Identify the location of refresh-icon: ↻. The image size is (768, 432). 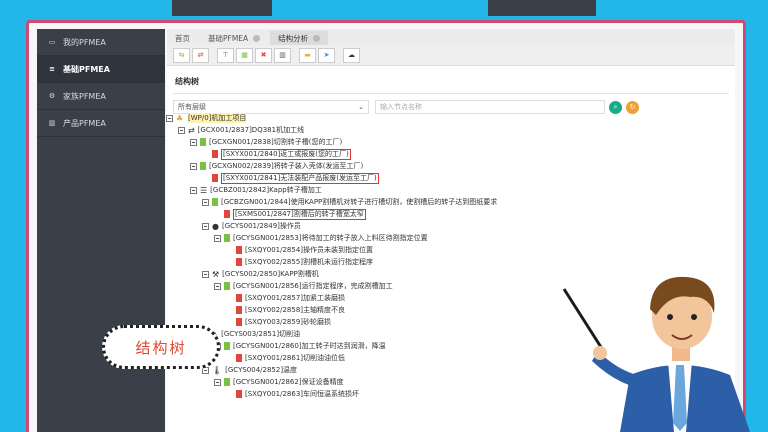
(632, 107).